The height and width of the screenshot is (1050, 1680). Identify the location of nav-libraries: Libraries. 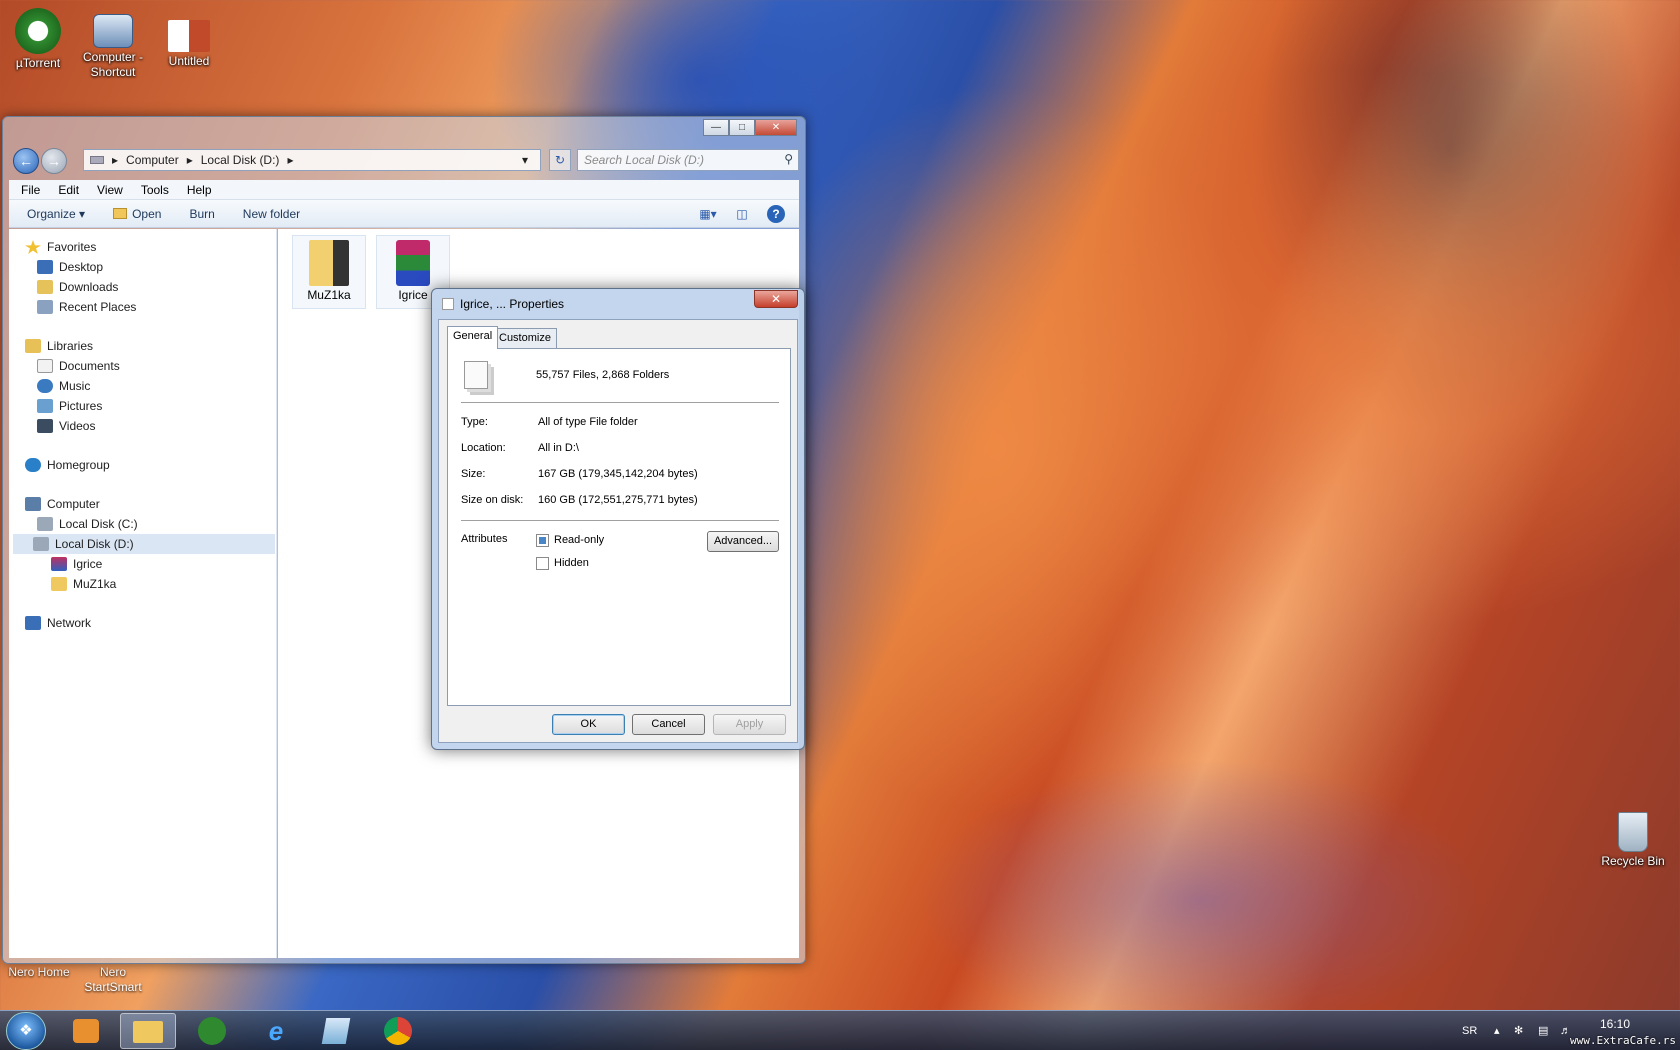
(59, 346).